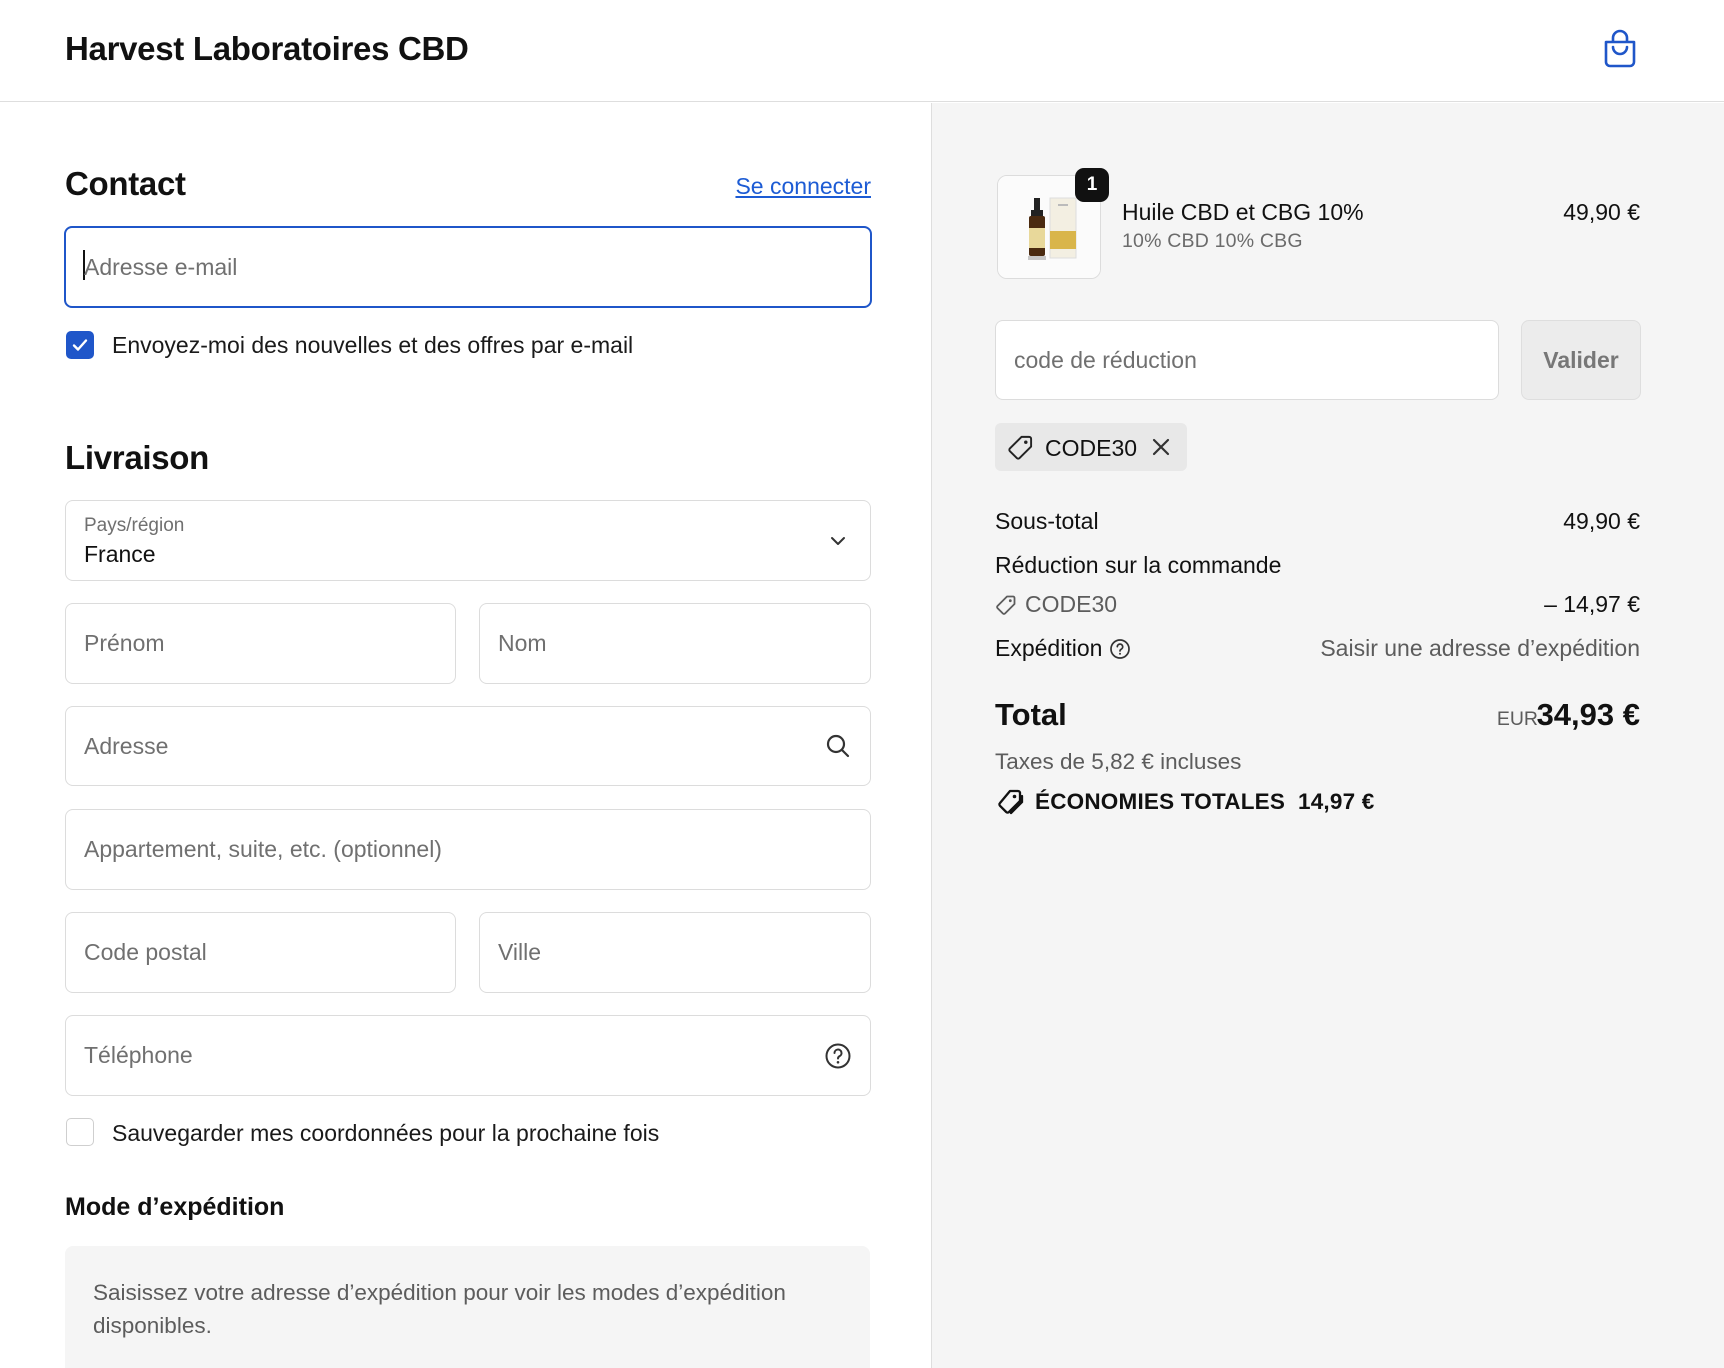  I want to click on last-name-input, so click(675, 643).